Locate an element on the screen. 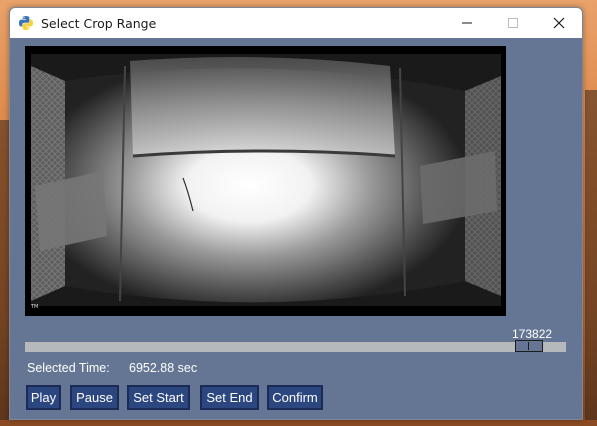  confirm-button: Confirm is located at coordinates (295, 397).